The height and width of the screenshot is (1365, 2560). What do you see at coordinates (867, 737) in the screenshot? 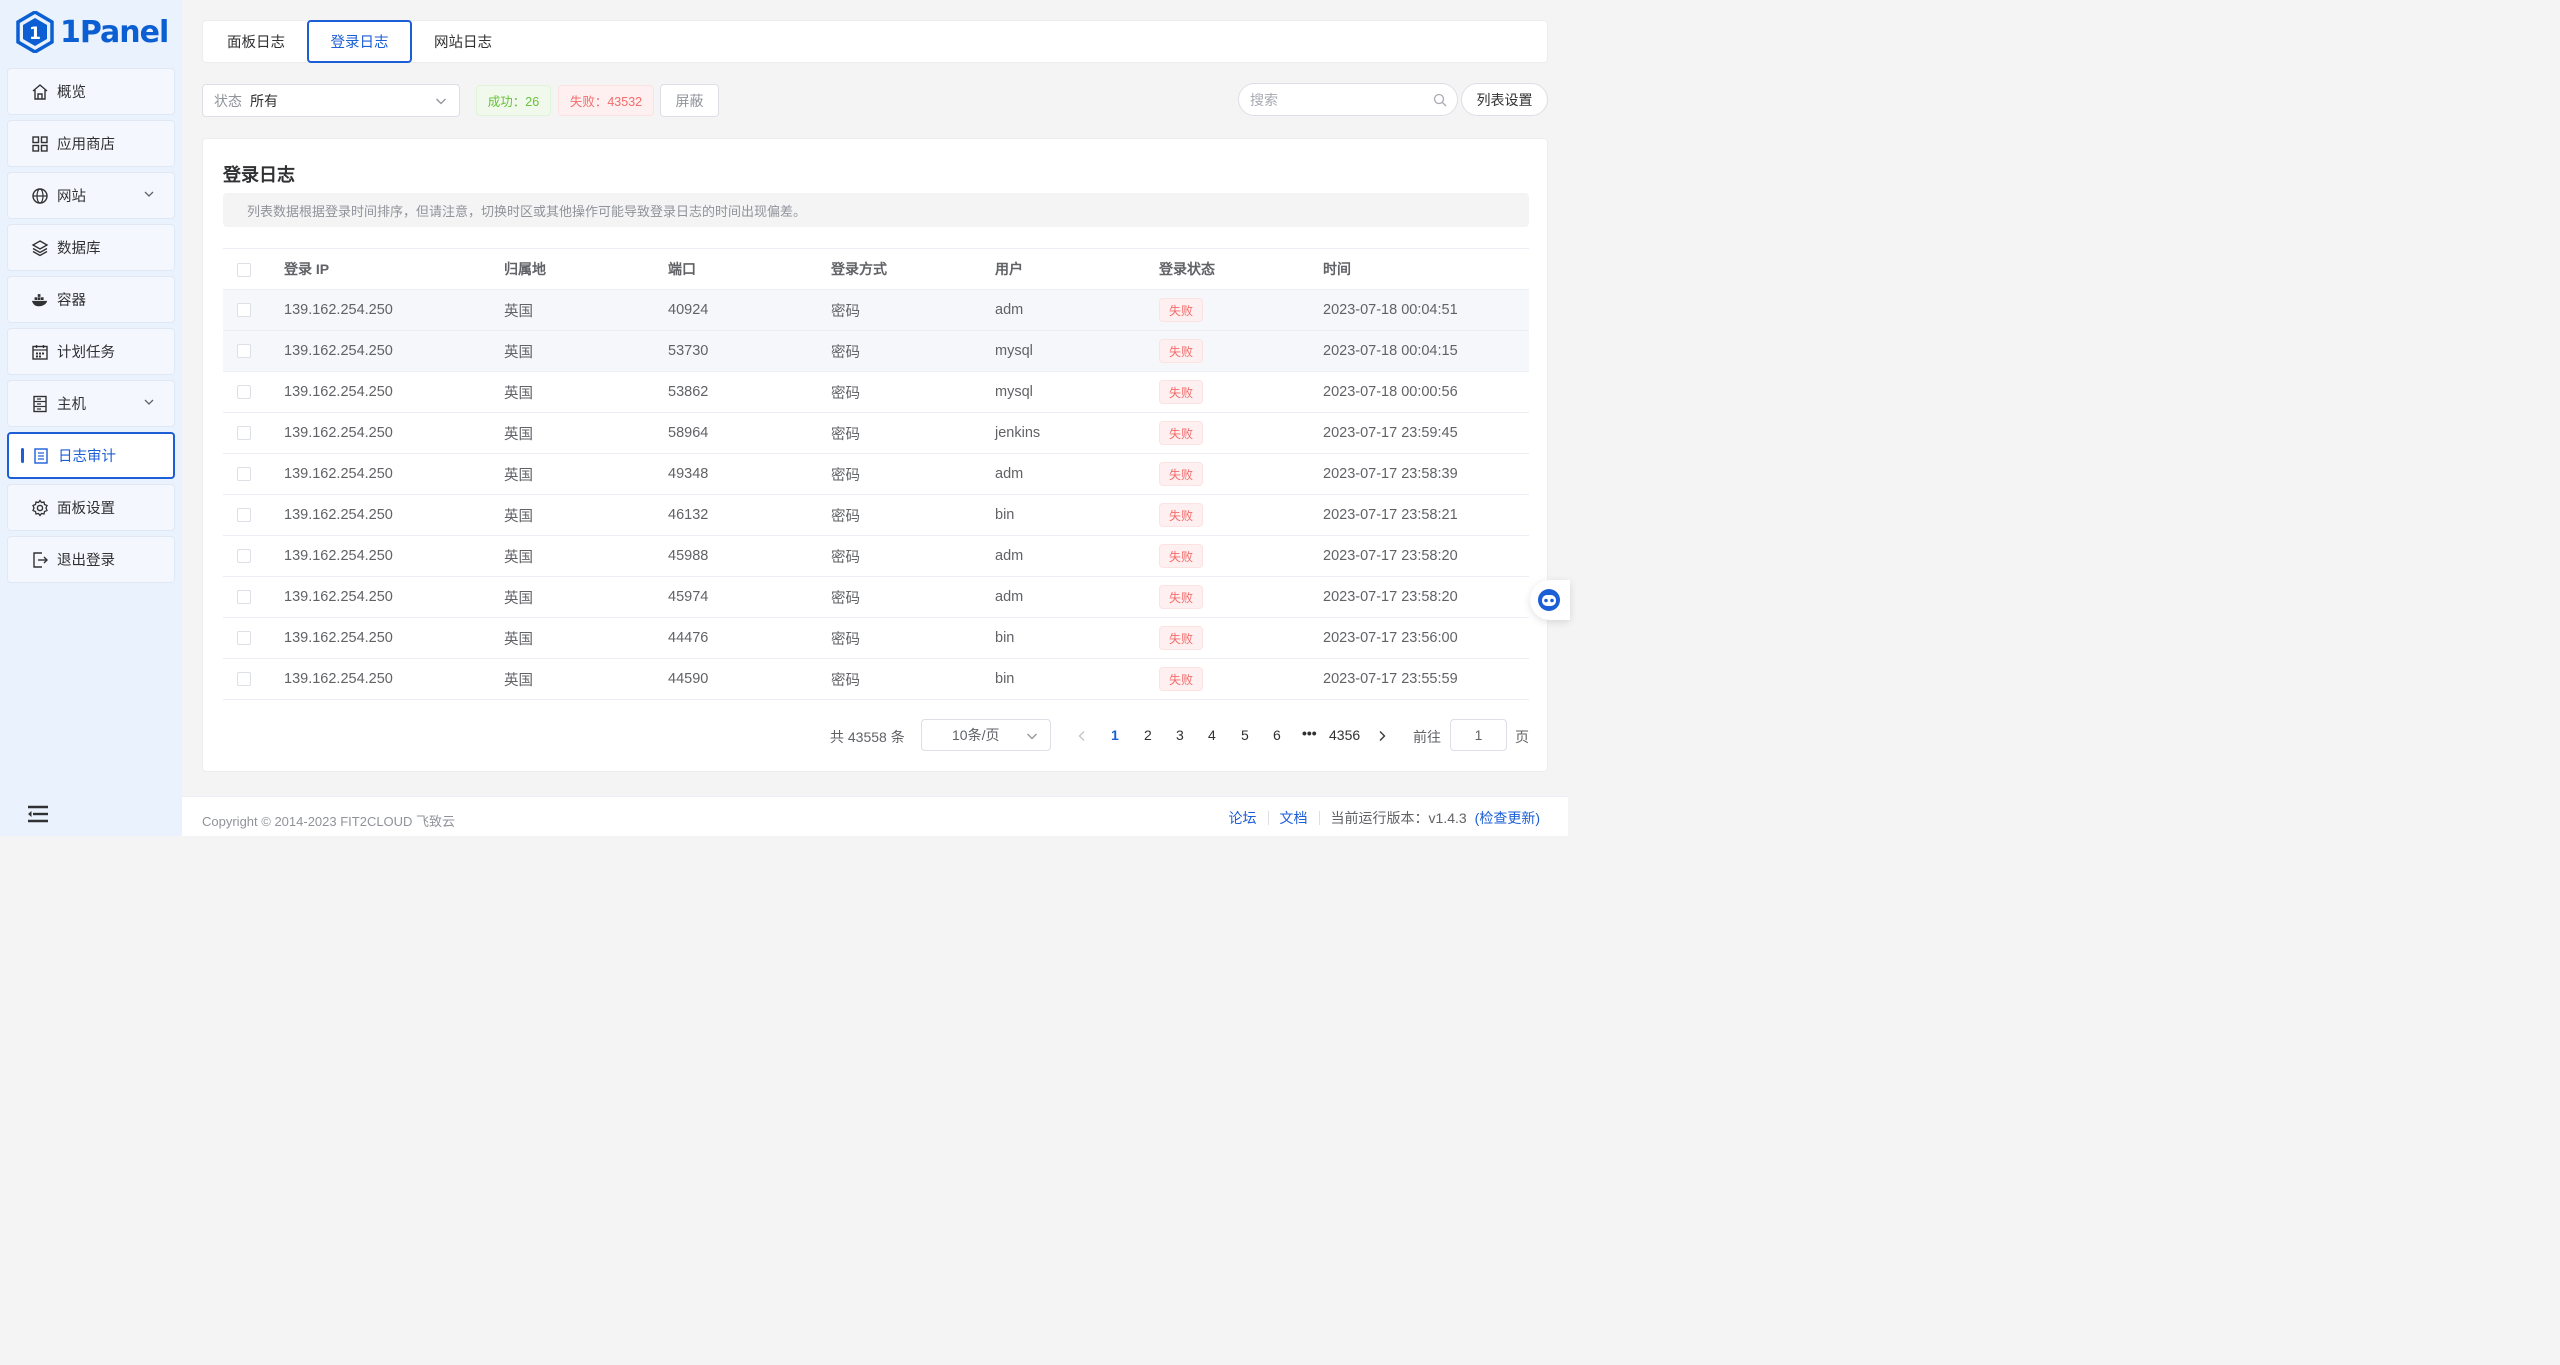
I see `total-count: 共 43558 条` at bounding box center [867, 737].